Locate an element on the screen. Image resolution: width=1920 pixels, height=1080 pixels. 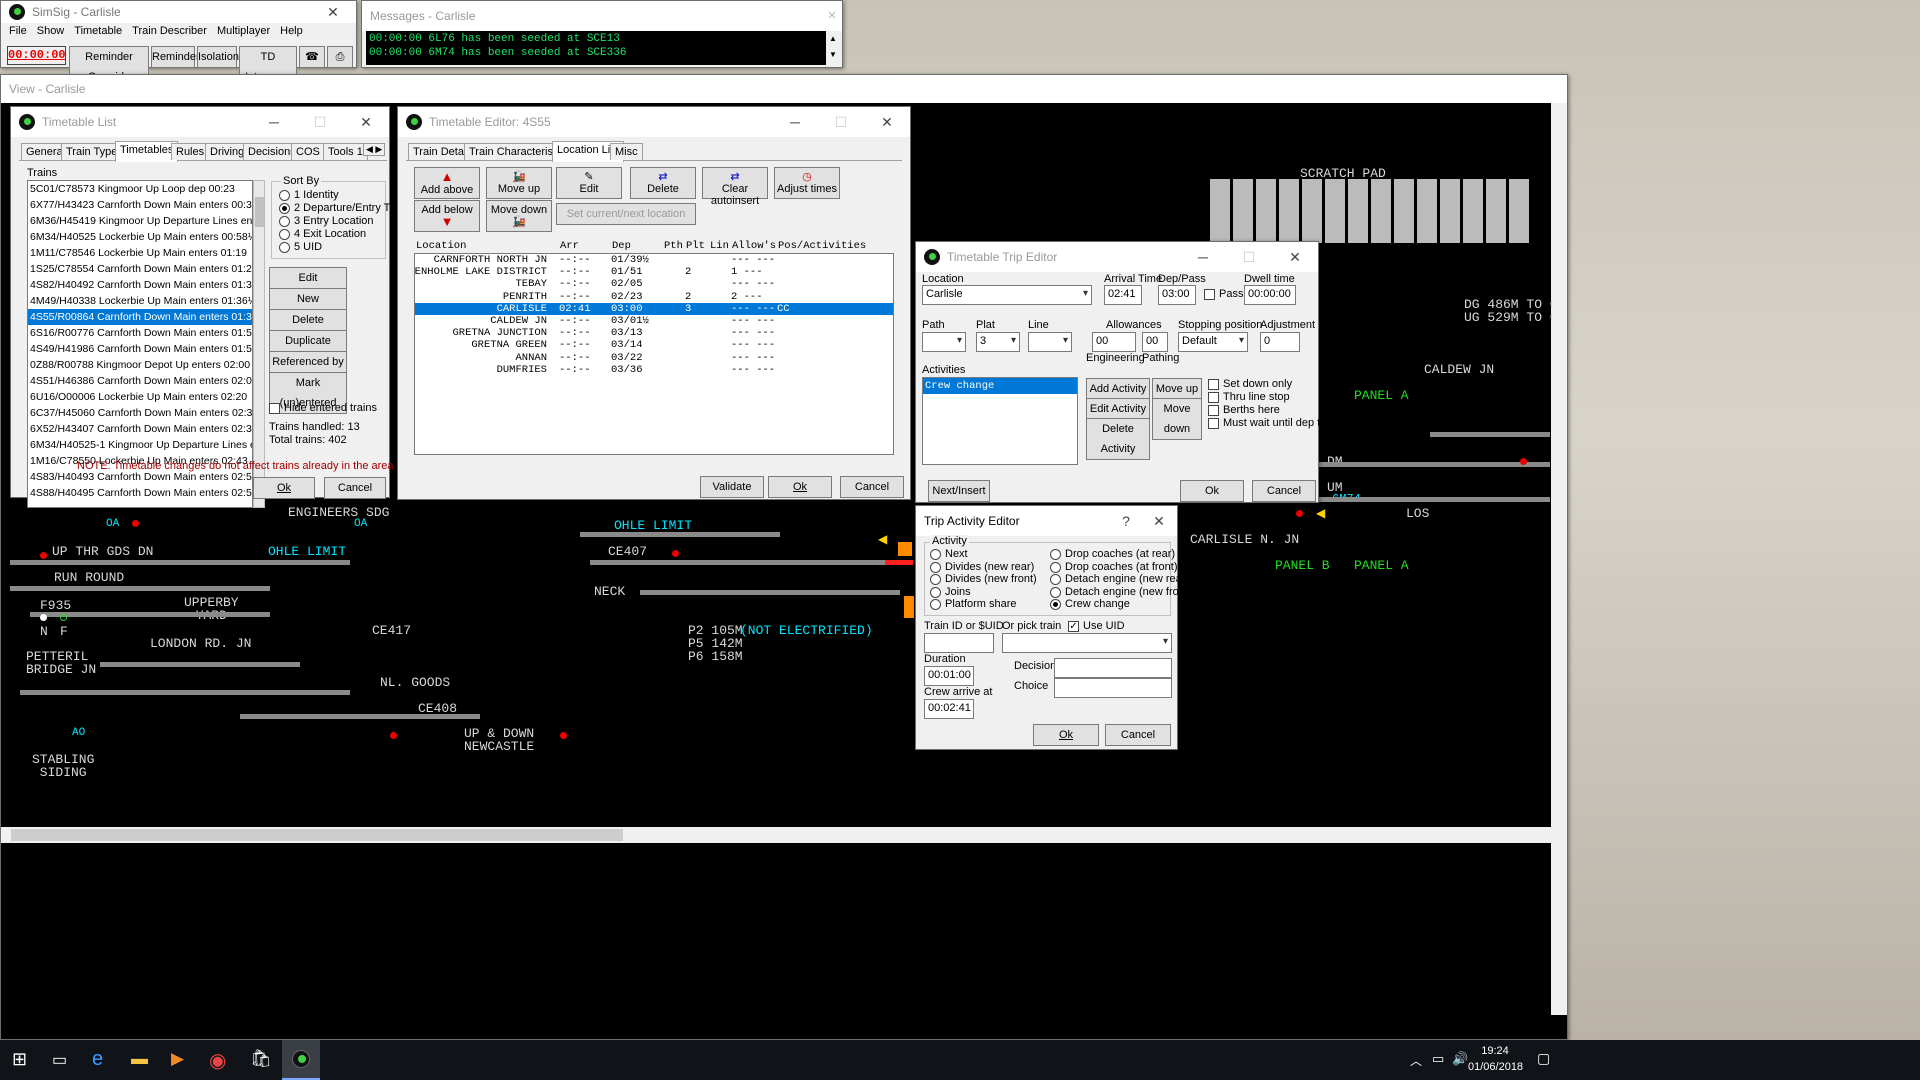
network-icon: ▭ is located at coordinates (1438, 1059).